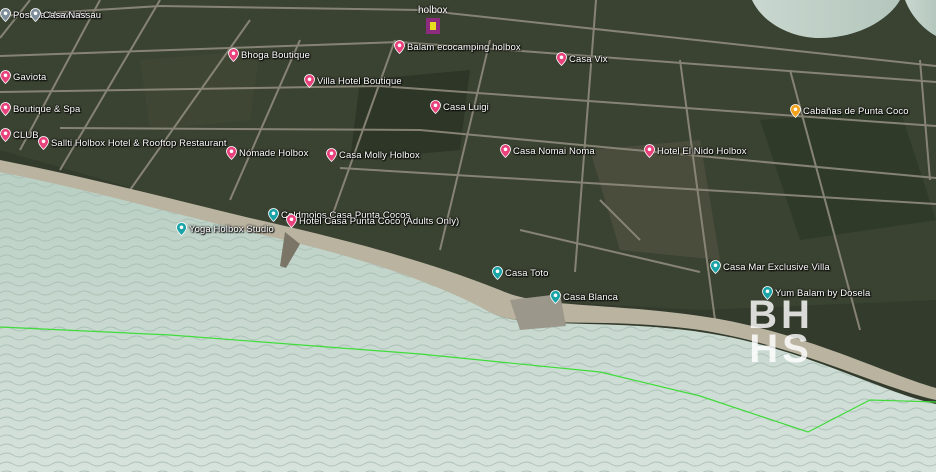 The image size is (936, 472). I want to click on poi-yoga-holbox-studio: Yoga Holbox Studio, so click(225, 229).